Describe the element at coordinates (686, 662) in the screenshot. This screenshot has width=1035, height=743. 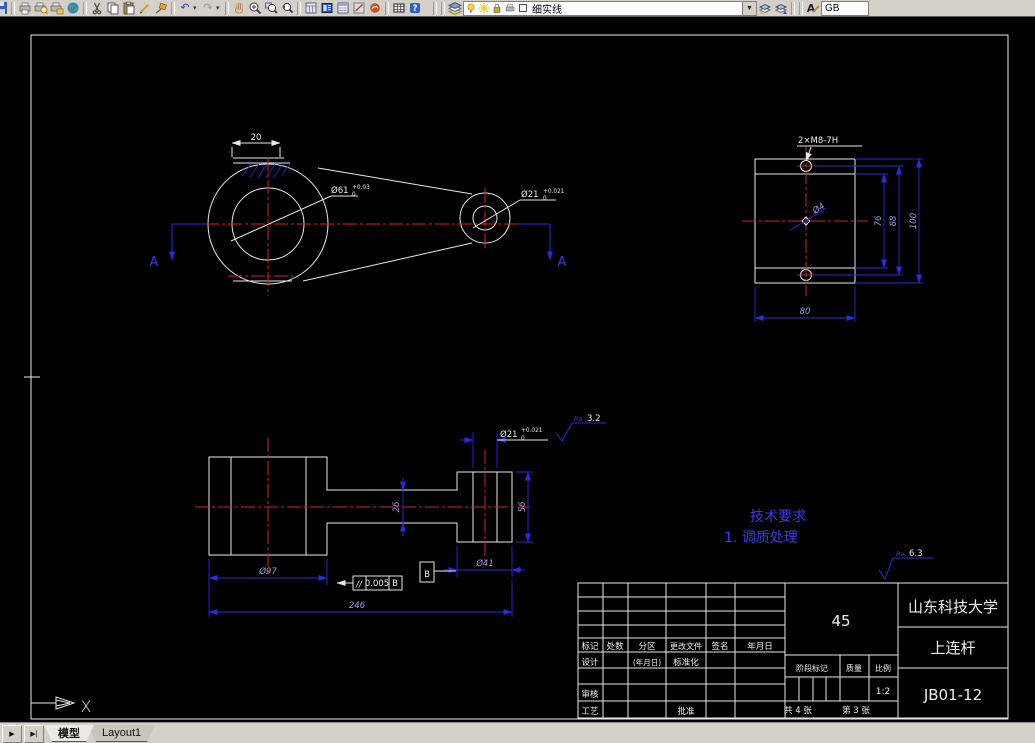
I see `tb-standardization: 标准化` at that location.